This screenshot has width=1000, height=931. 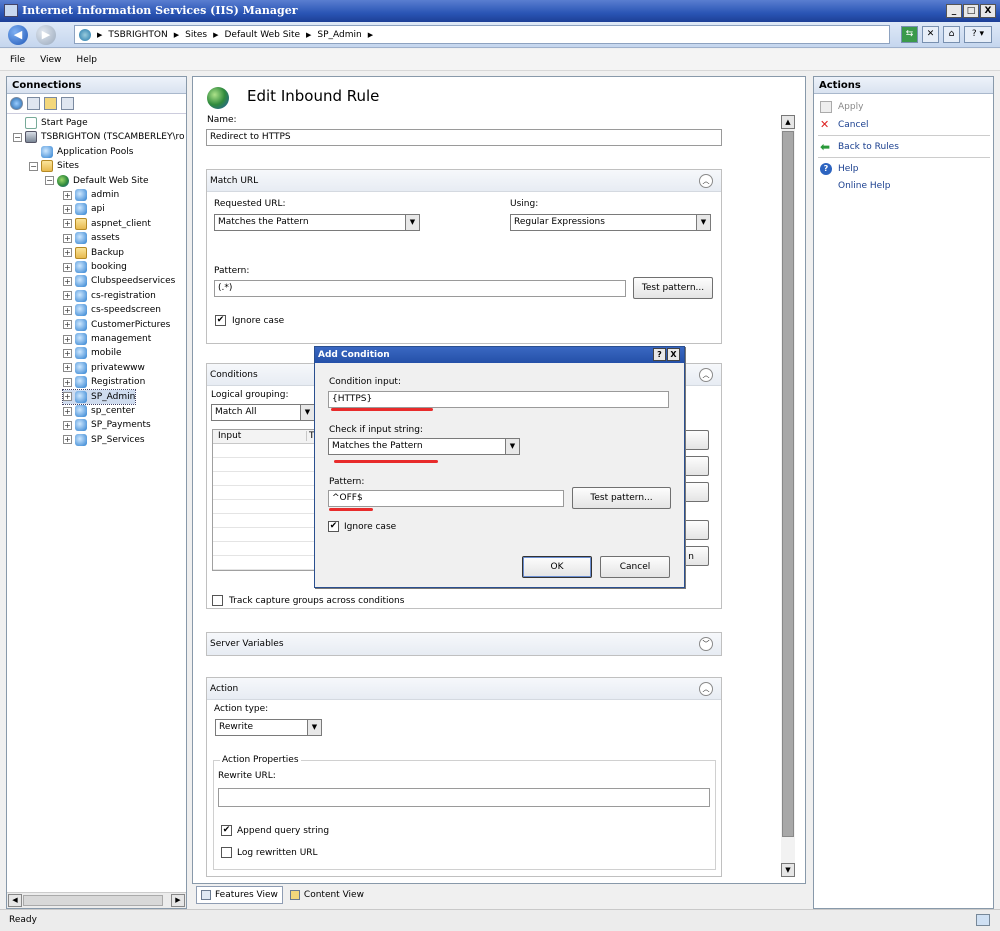 I want to click on editor-vertical-scrollbar: ▲ ▼, so click(x=788, y=496).